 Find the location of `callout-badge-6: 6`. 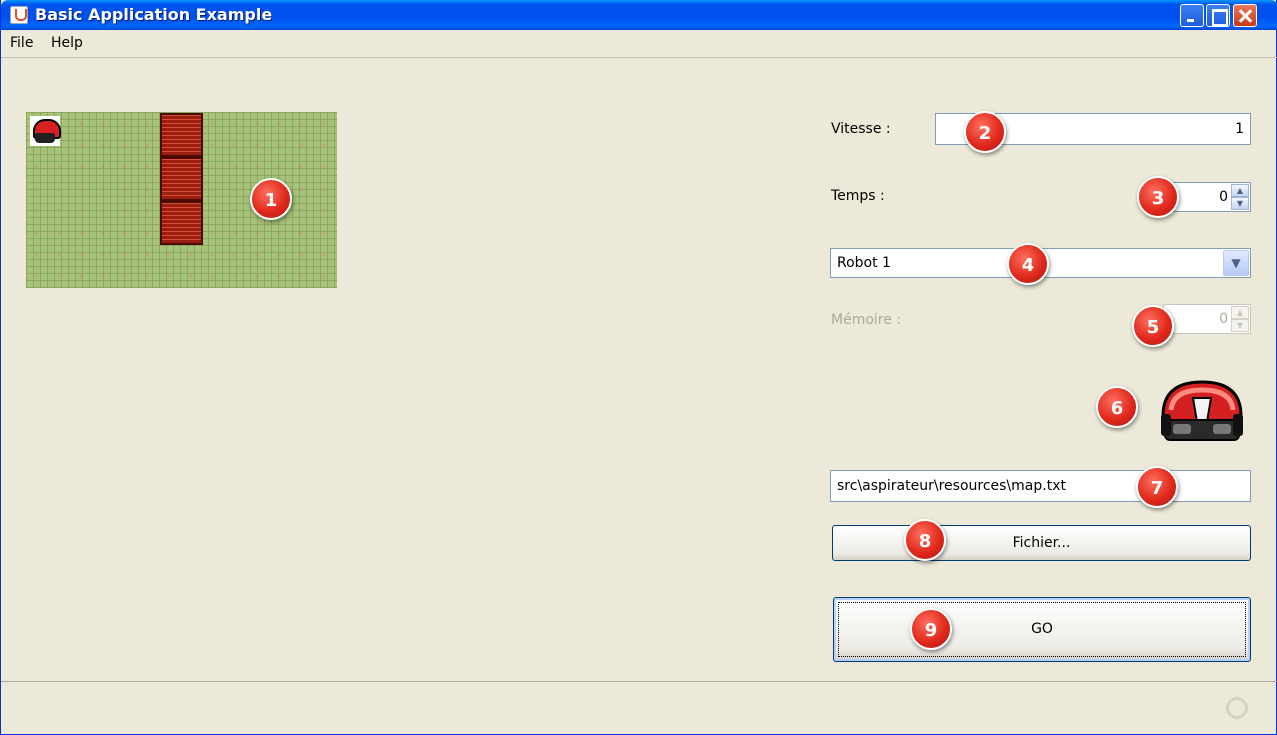

callout-badge-6: 6 is located at coordinates (1117, 407).